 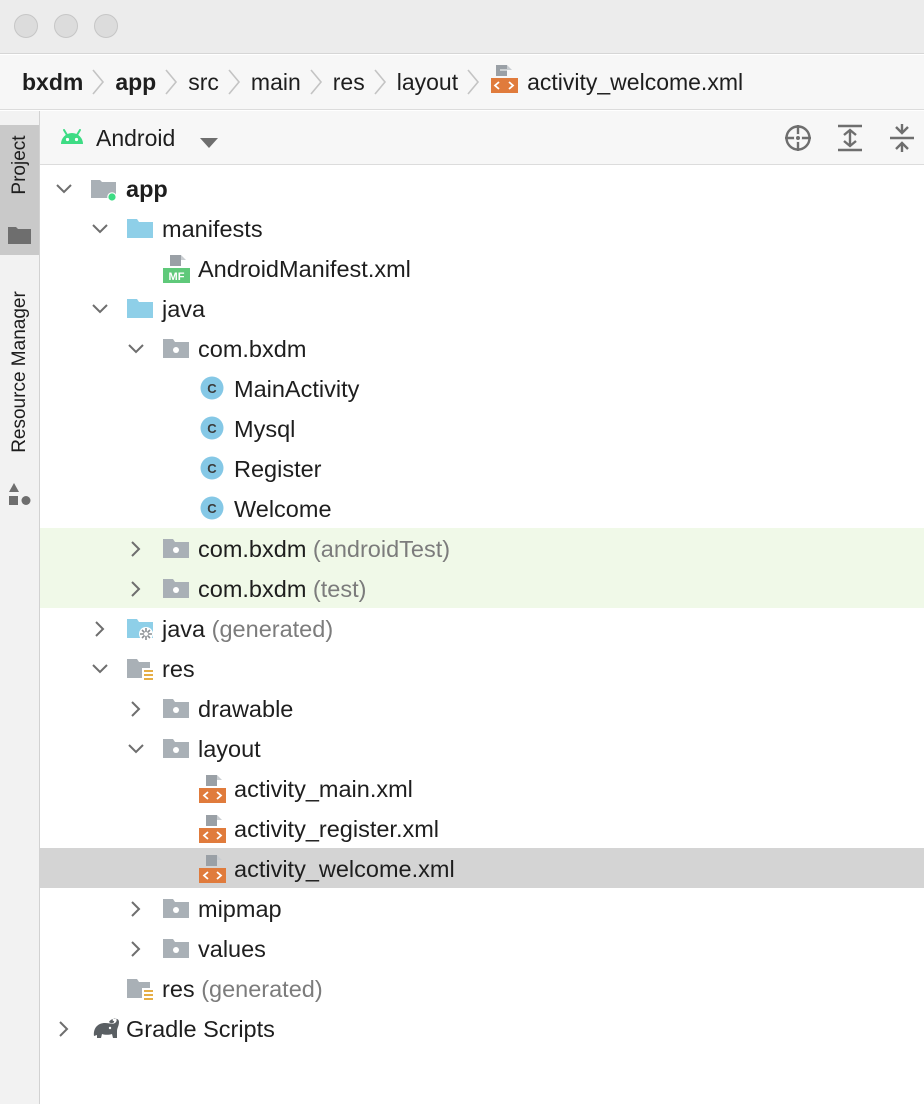 What do you see at coordinates (272, 629) in the screenshot?
I see `tree-row-qualifier: (generated)` at bounding box center [272, 629].